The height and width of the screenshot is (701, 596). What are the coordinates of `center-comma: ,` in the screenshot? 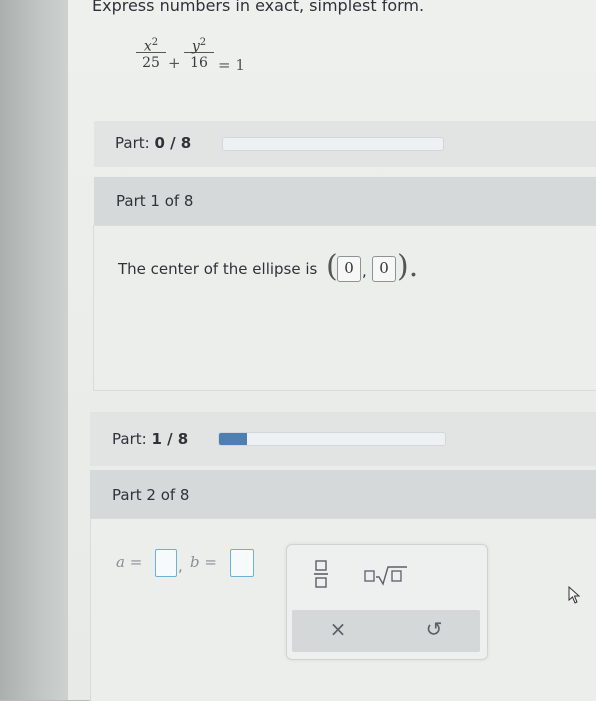 It's located at (364, 271).